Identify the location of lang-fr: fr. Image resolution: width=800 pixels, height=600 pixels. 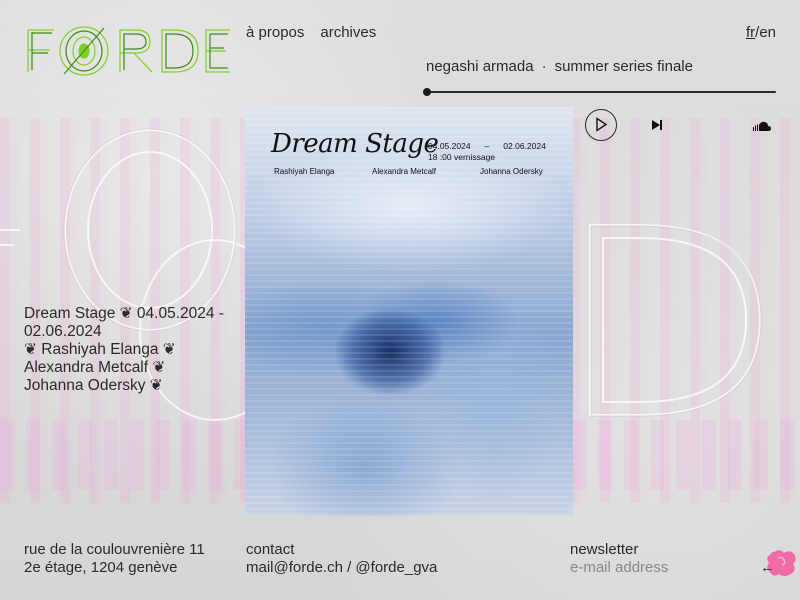
(750, 32).